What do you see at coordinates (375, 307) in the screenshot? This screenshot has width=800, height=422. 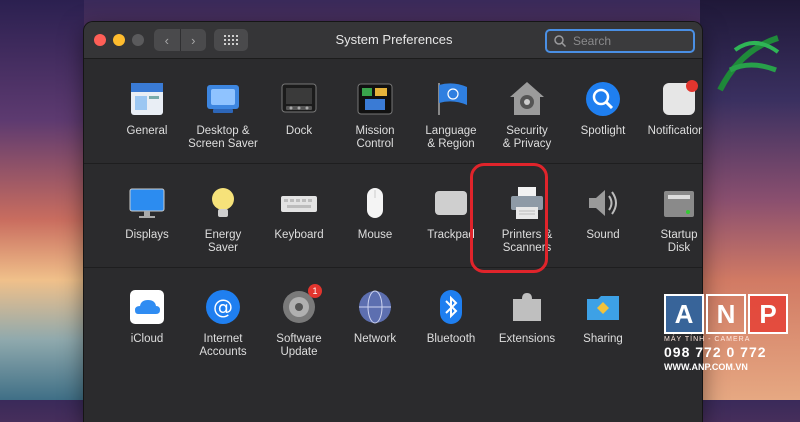 I see `globe-icon` at bounding box center [375, 307].